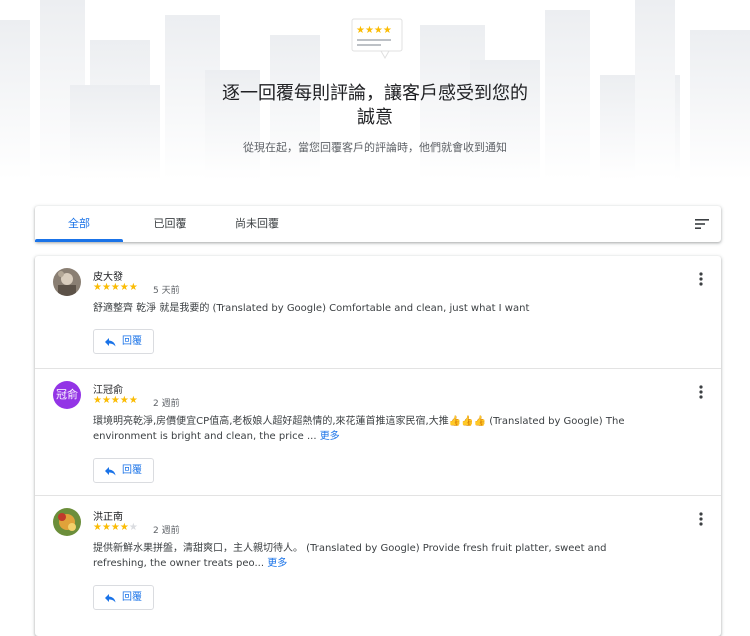  I want to click on review-filter-tabs: 全部 已回覆 尚未回覆, so click(378, 224).